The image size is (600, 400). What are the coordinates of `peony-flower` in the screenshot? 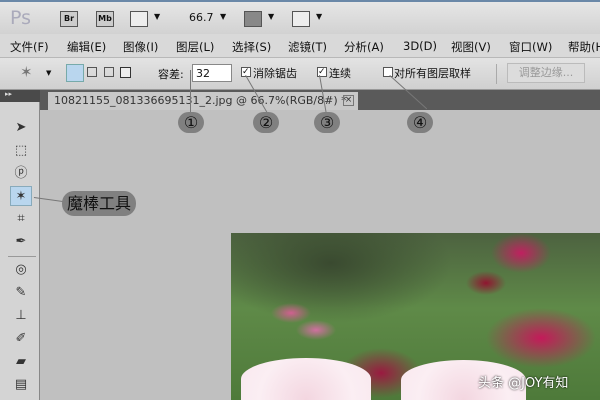 It's located at (306, 379).